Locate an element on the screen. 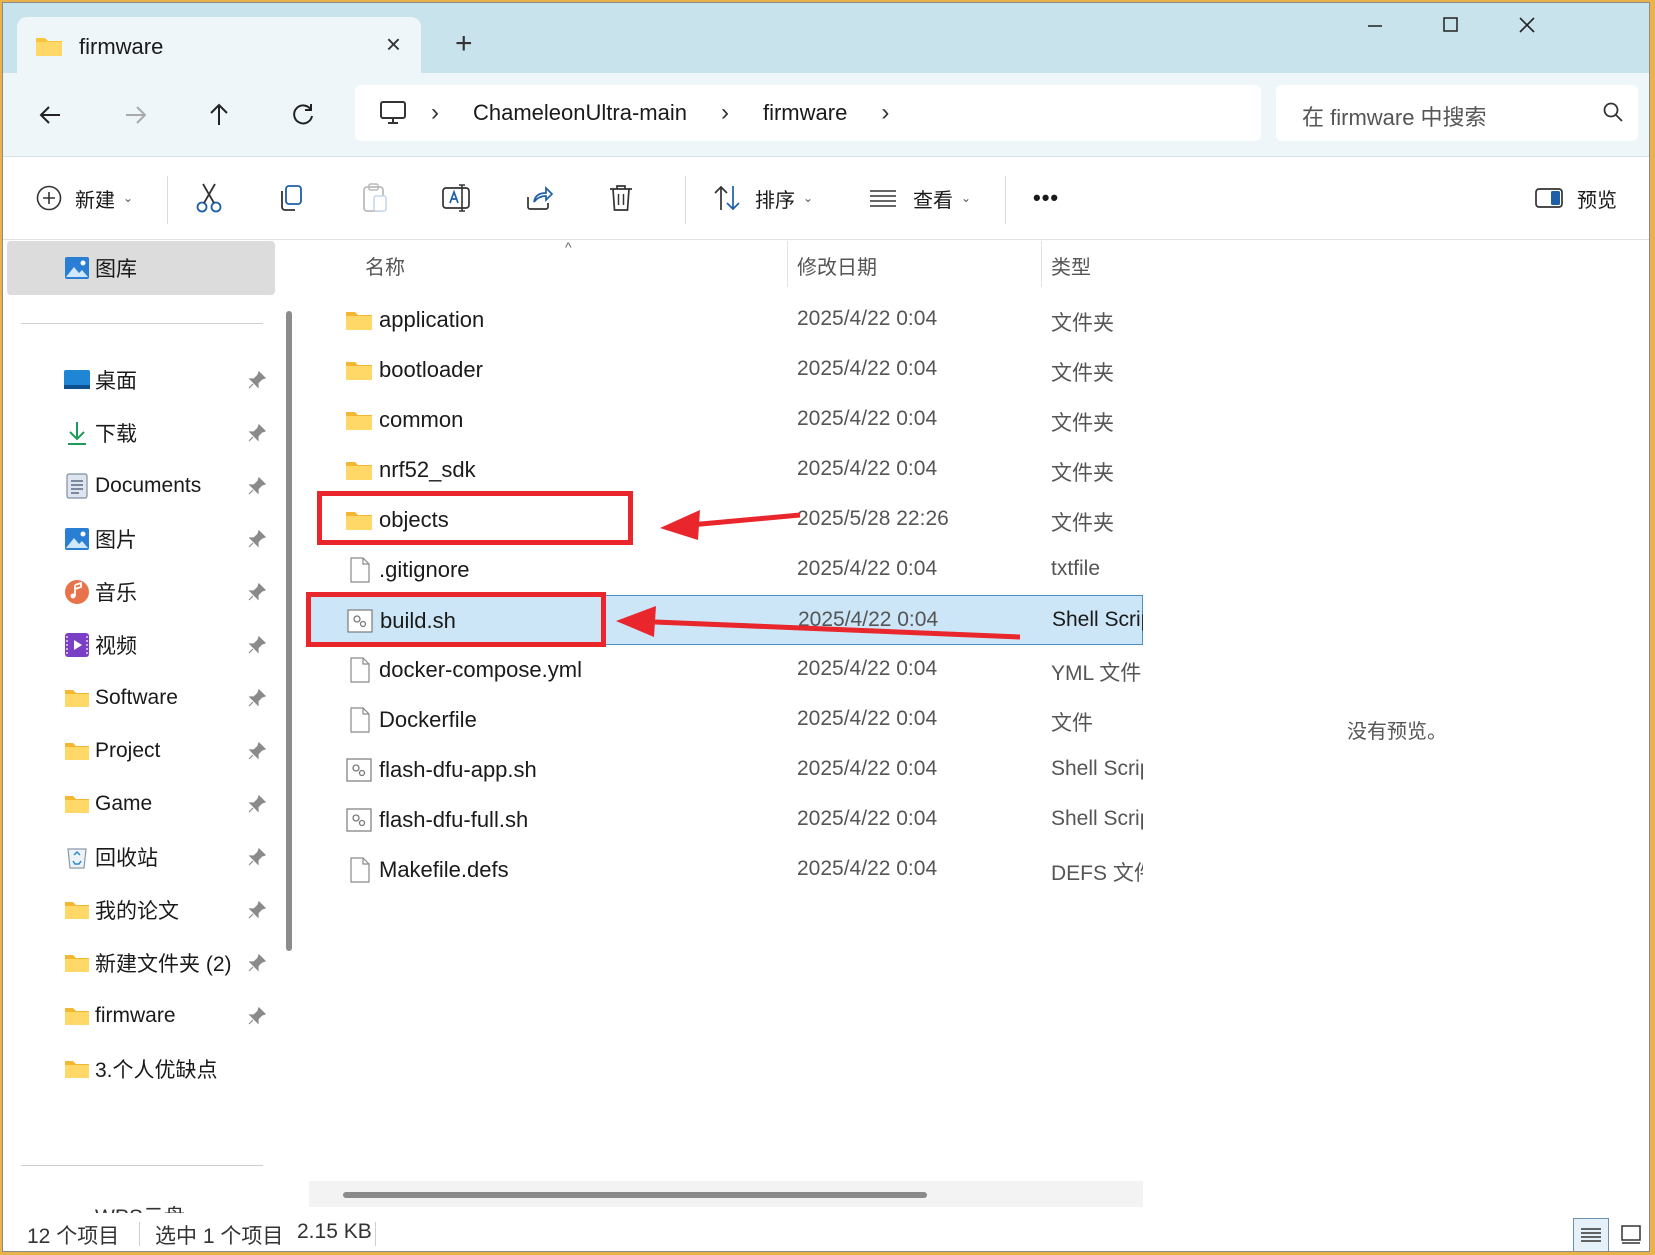 The image size is (1655, 1255). annotation-arrow-build-sh is located at coordinates (818, 623).